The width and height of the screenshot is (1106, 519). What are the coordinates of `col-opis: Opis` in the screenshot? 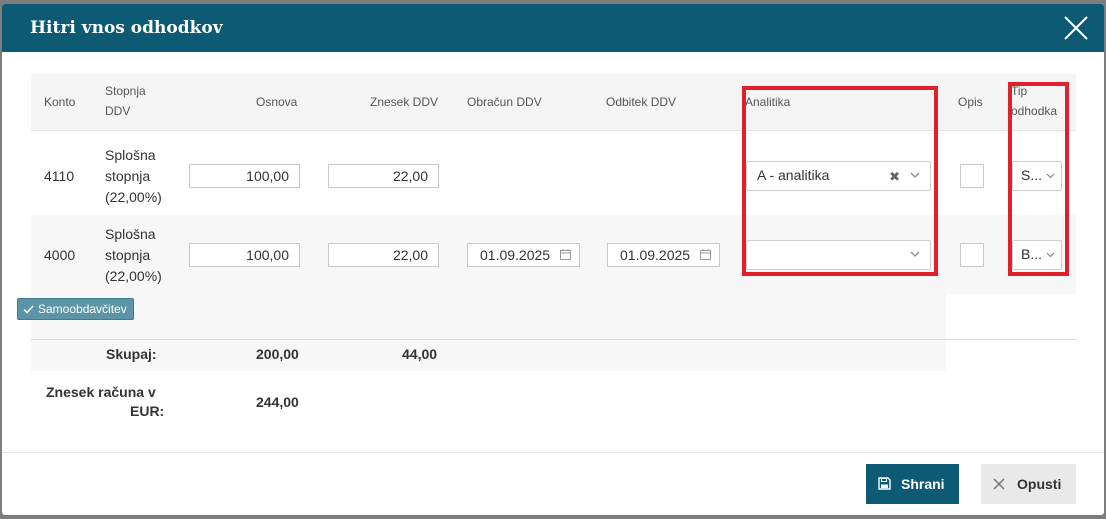 It's located at (970, 102).